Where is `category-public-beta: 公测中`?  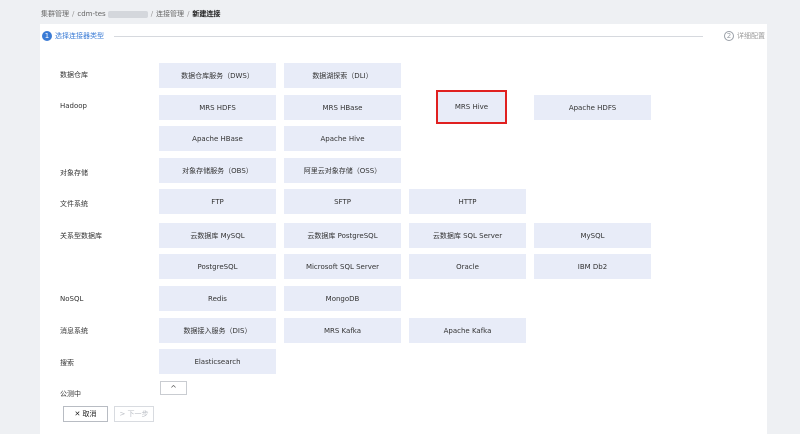 category-public-beta: 公测中 is located at coordinates (70, 394).